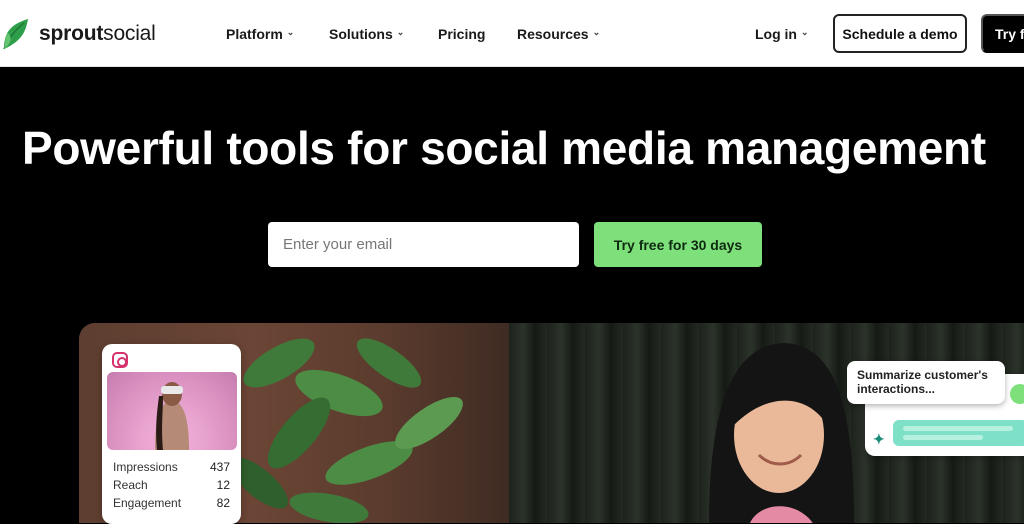 The height and width of the screenshot is (524, 1024). I want to click on login-label: Log in, so click(776, 33).